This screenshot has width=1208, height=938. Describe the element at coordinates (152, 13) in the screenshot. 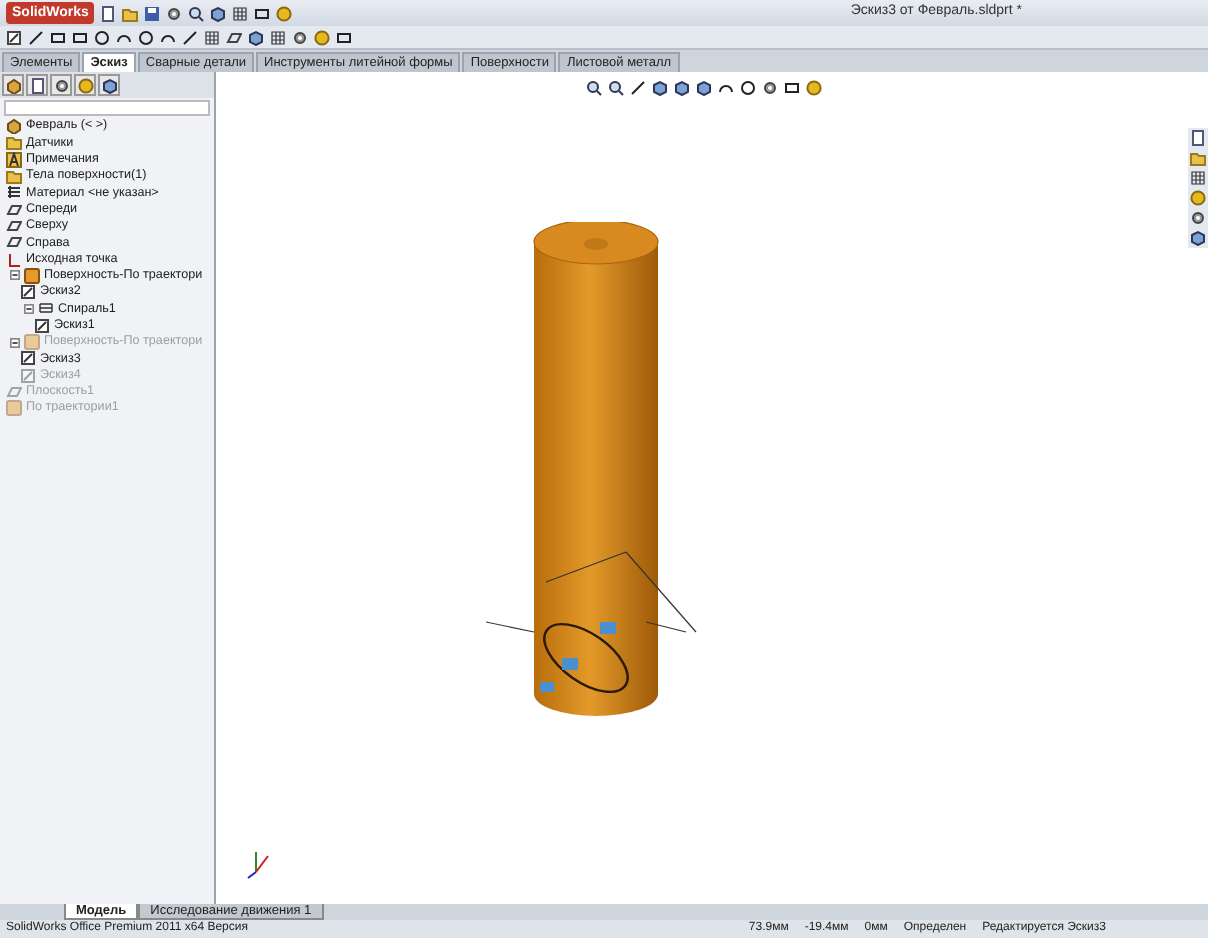

I see `floppy-icon` at that location.